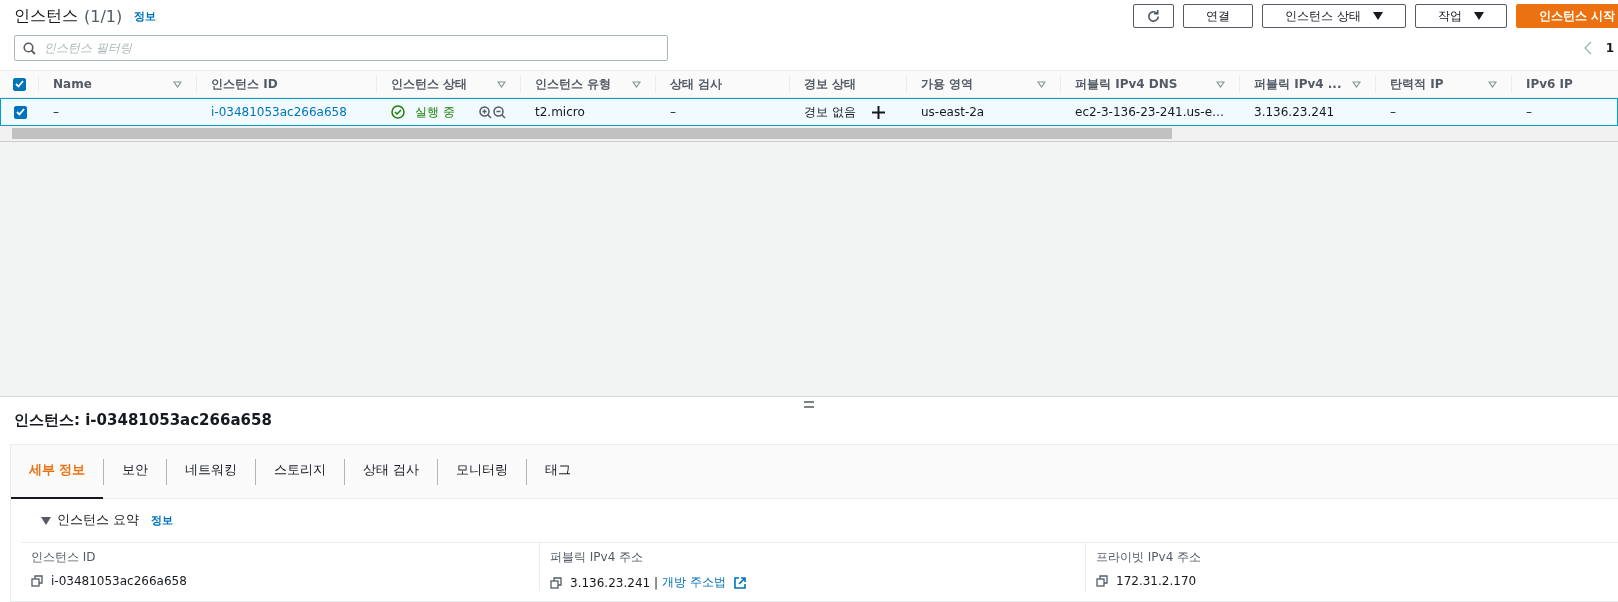 This screenshot has width=1618, height=602. What do you see at coordinates (435, 112) in the screenshot?
I see `status-text: 실행 중` at bounding box center [435, 112].